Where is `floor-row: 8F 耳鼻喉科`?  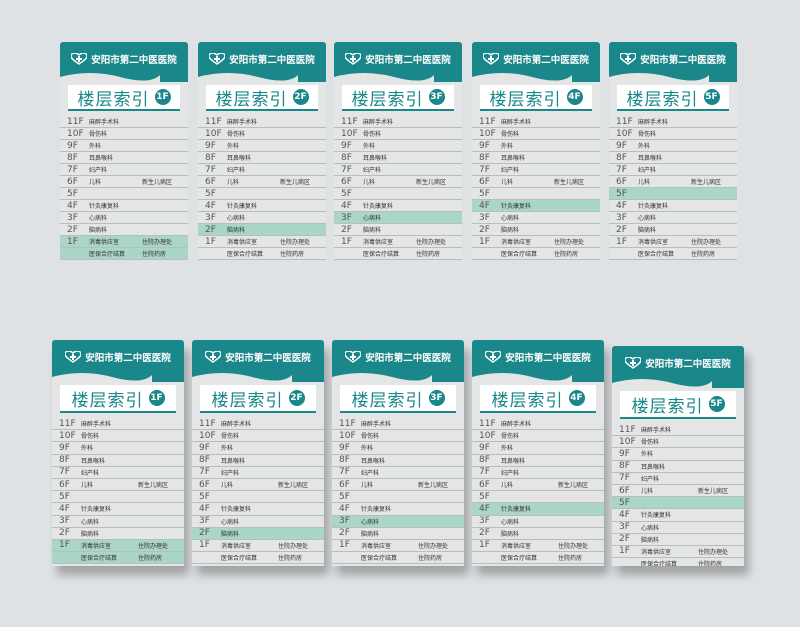 floor-row: 8F 耳鼻喉科 is located at coordinates (673, 158).